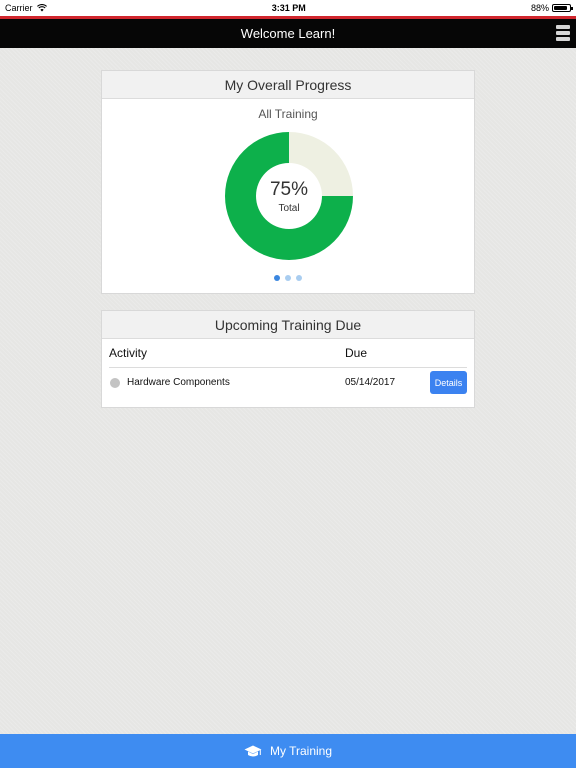 Image resolution: width=576 pixels, height=768 pixels. I want to click on details-button: Details, so click(448, 382).